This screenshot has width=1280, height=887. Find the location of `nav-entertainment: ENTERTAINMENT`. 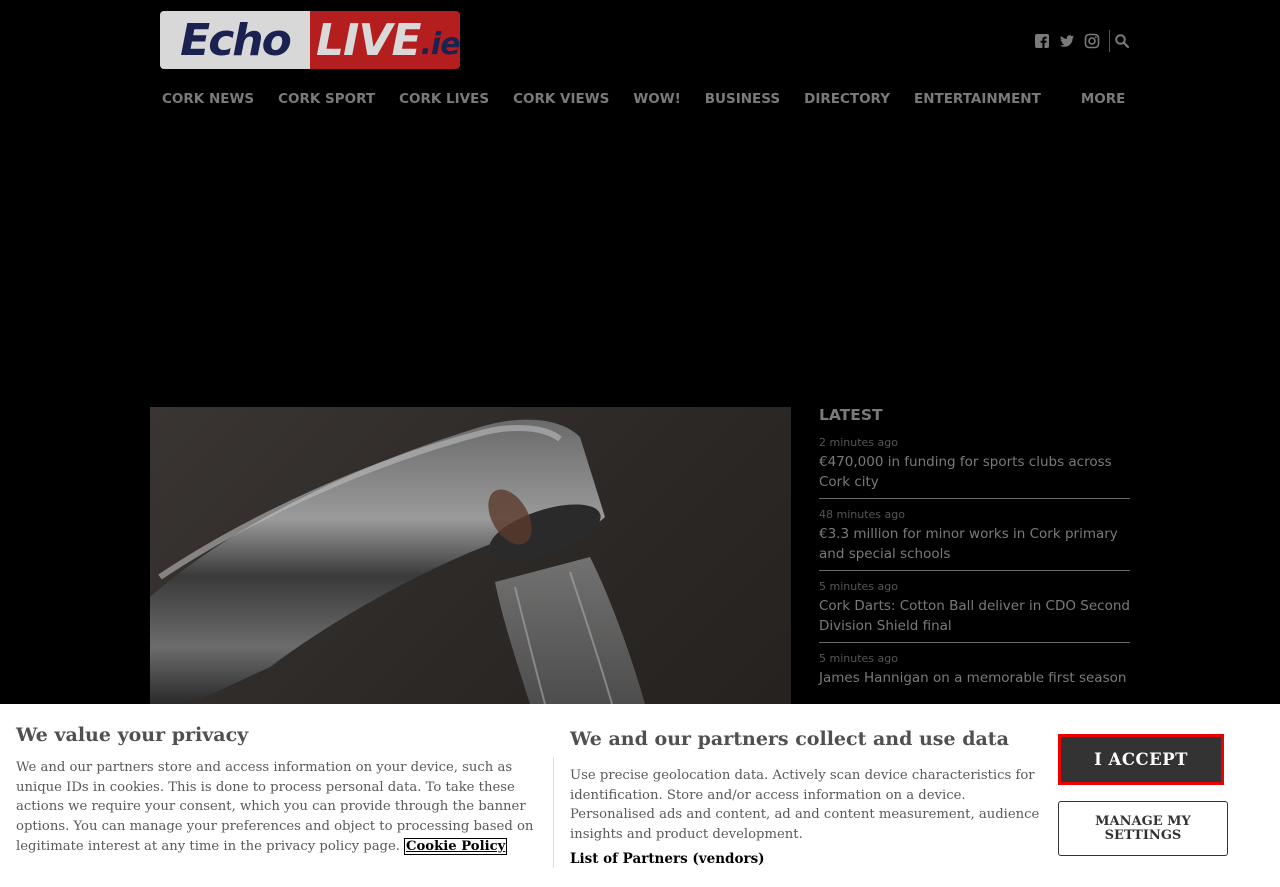

nav-entertainment: ENTERTAINMENT is located at coordinates (977, 99).